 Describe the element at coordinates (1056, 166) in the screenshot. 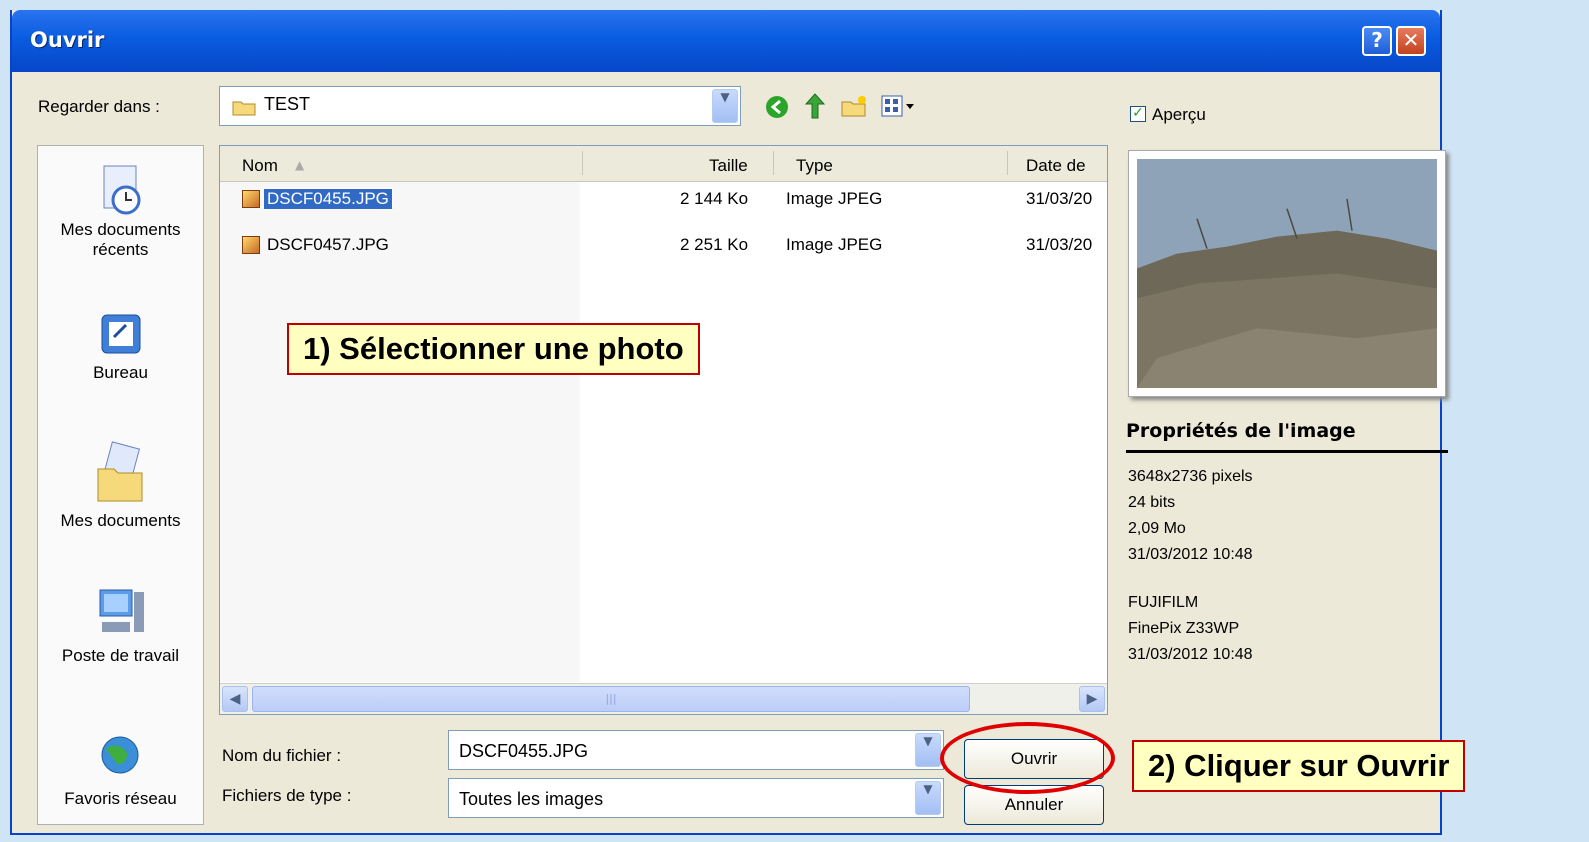

I see `column-header-date: Date de` at that location.